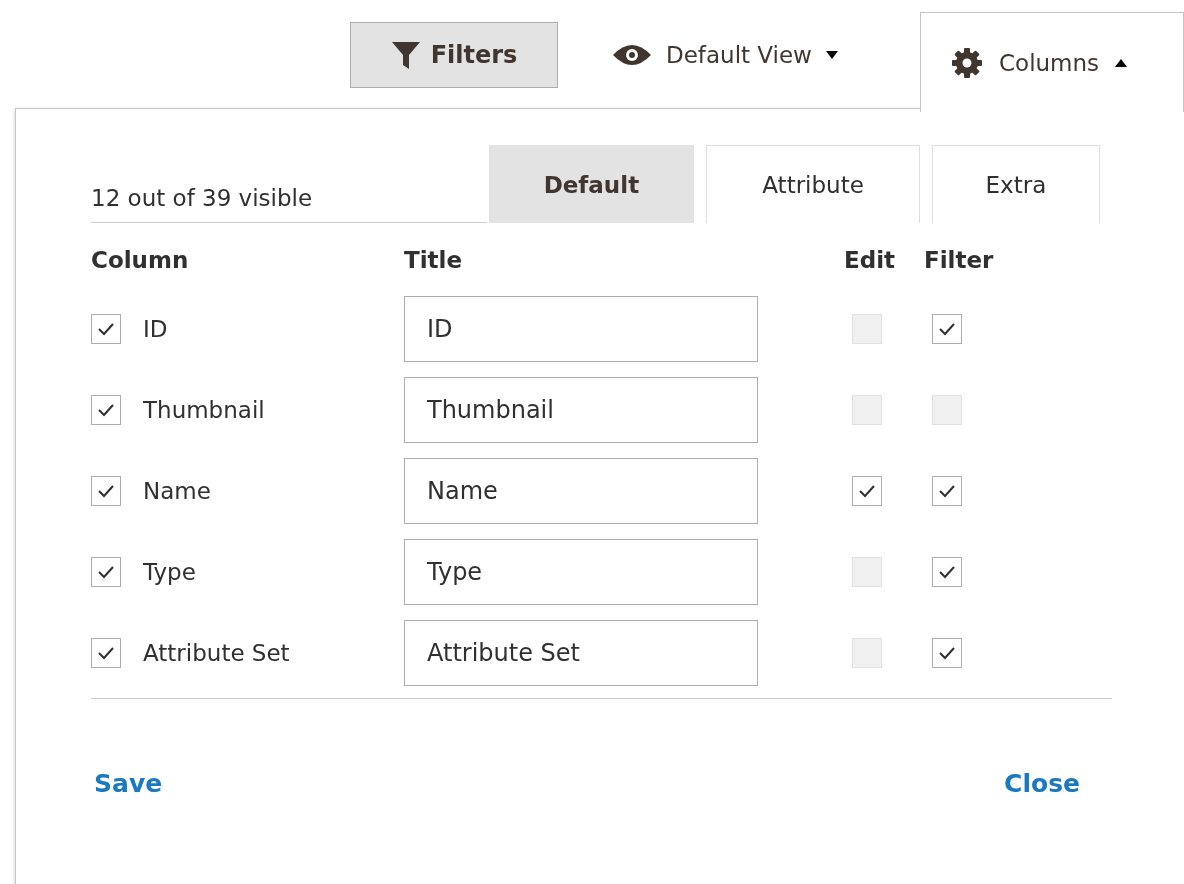 This screenshot has width=1184, height=884. Describe the element at coordinates (1052, 62) in the screenshot. I see `columns-dropdown: Columns` at that location.